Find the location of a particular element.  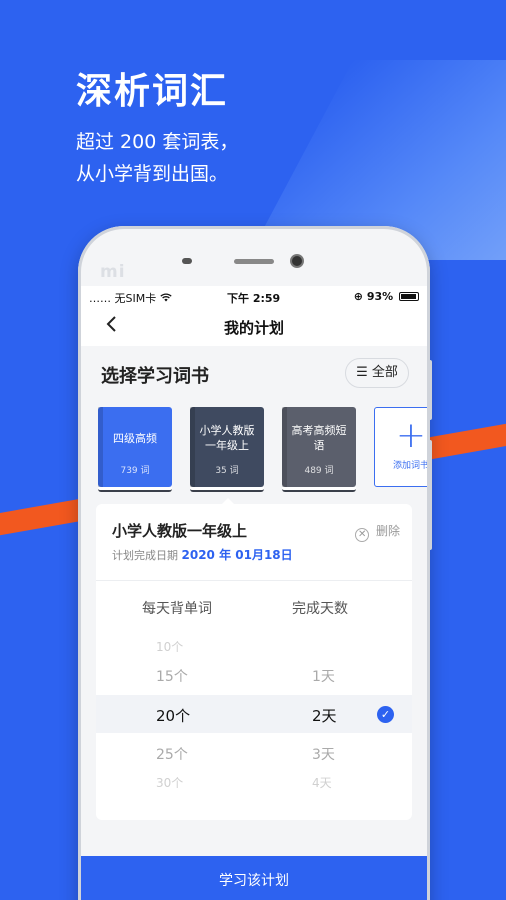

close-circle-icon: ✕ is located at coordinates (362, 535).